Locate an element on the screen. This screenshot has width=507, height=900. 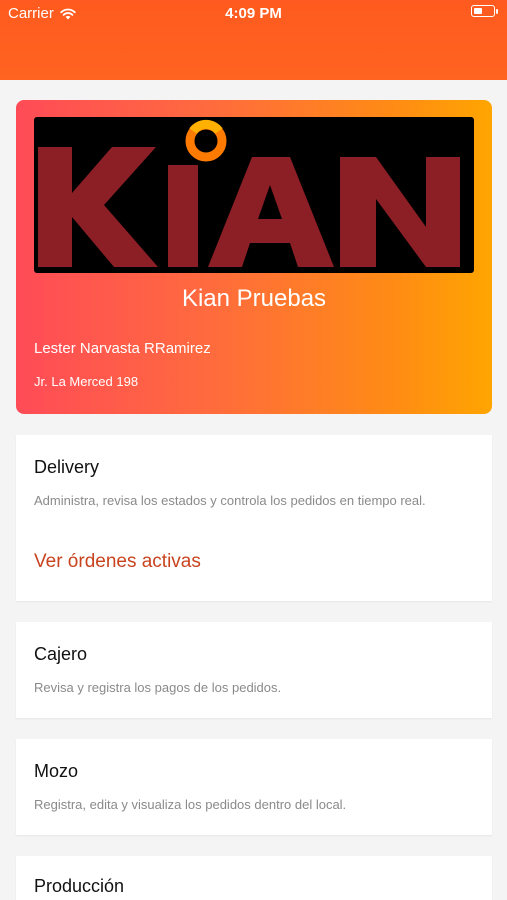
card-title: Mozo is located at coordinates (56, 771).